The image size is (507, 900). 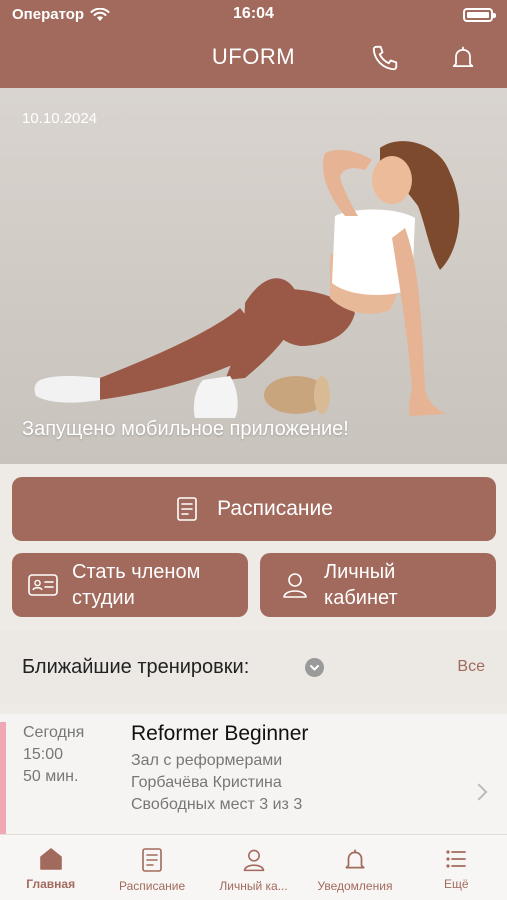 I want to click on notifications-button, so click(x=463, y=58).